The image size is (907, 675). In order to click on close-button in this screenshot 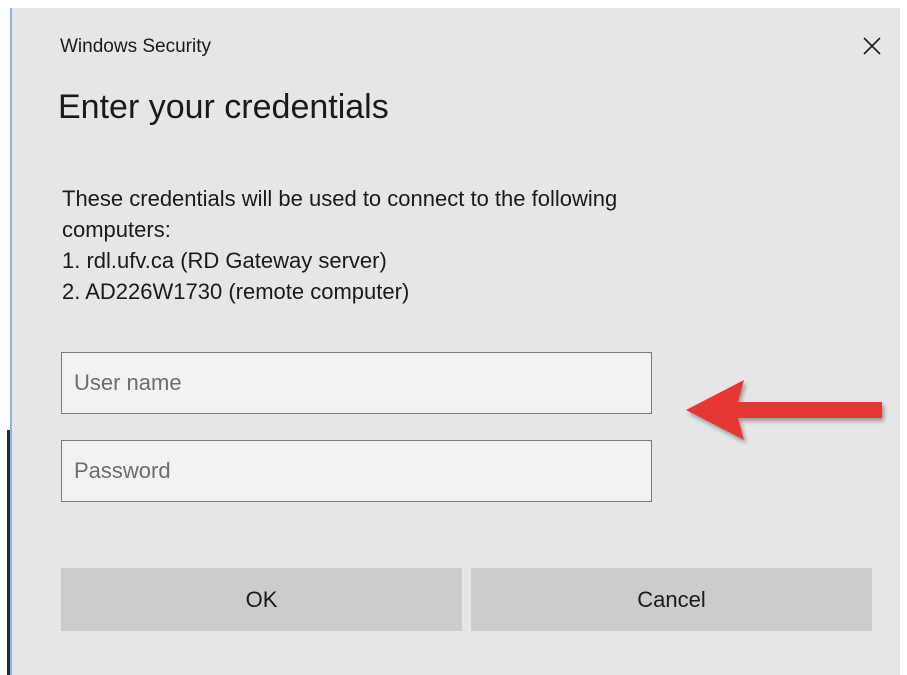, I will do `click(872, 46)`.